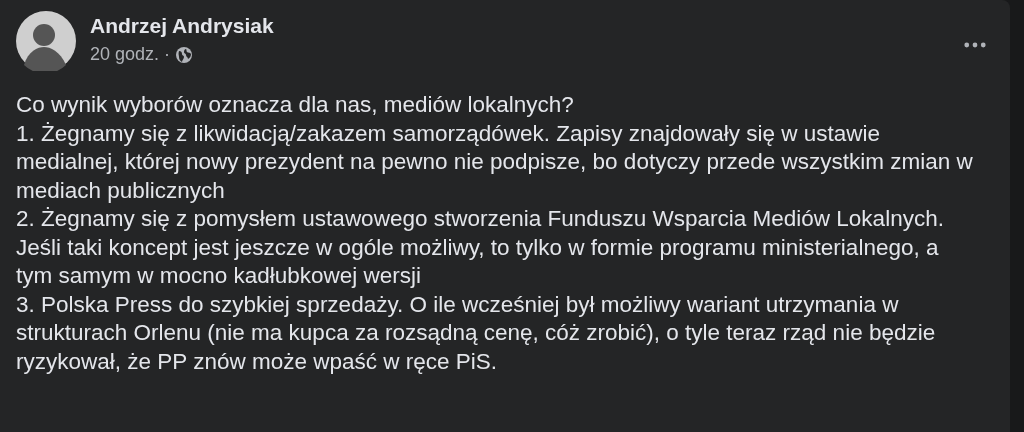 This screenshot has width=1024, height=432. I want to click on author-name: Andrzej Andrysiak, so click(516, 26).